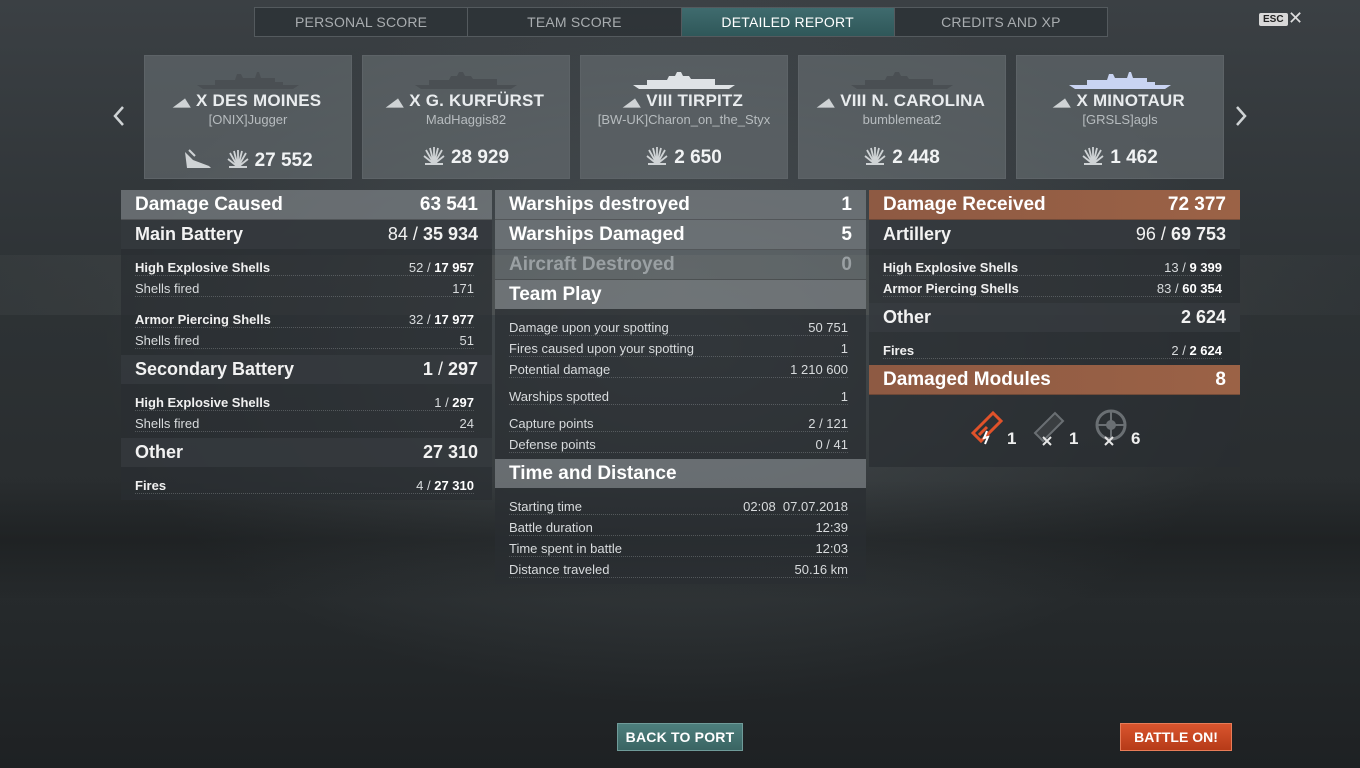 The height and width of the screenshot is (768, 1360). Describe the element at coordinates (304, 265) in the screenshot. I see `stat-row: High Explosive Shells 52 / 17 957` at that location.